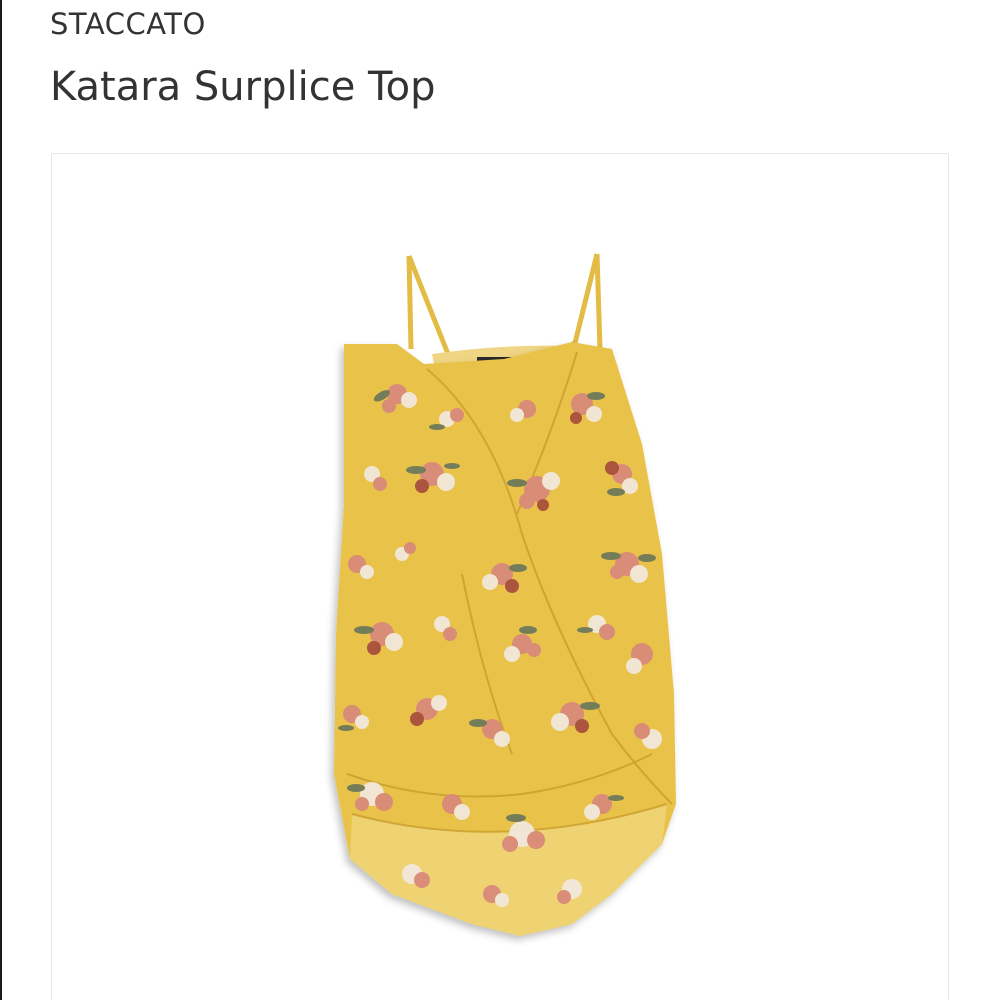  What do you see at coordinates (128, 24) in the screenshot?
I see `brand-name: STACCATO` at bounding box center [128, 24].